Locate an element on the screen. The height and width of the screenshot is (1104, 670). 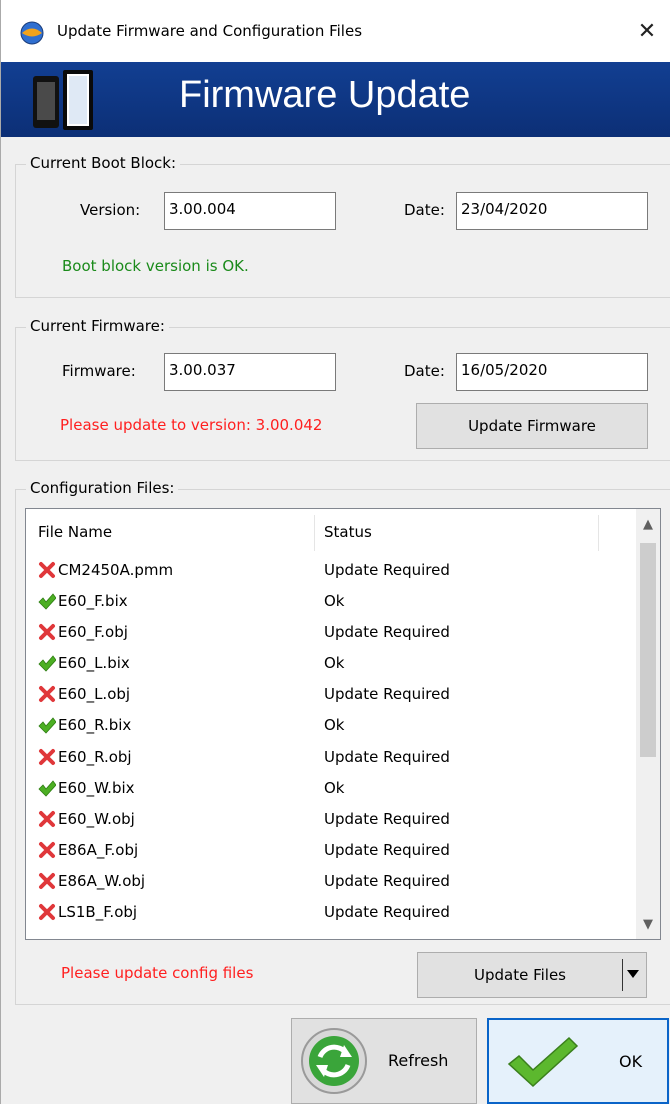
list-item: E86A_F.obj Update Required is located at coordinates (331, 850).